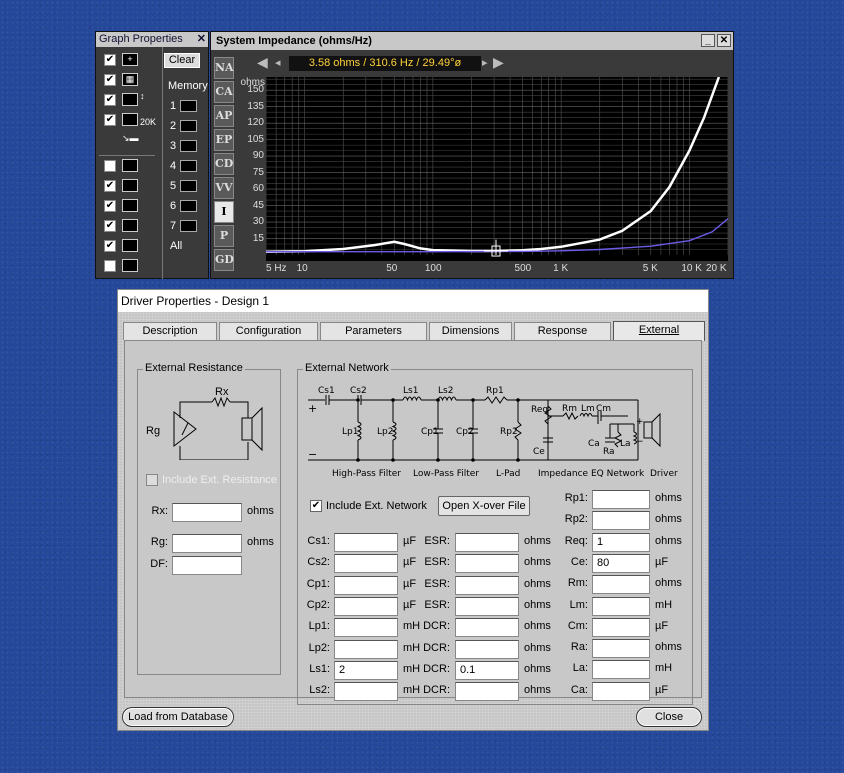 The height and width of the screenshot is (773, 844). I want to click on tab-dimensions: Dimensions, so click(470, 331).